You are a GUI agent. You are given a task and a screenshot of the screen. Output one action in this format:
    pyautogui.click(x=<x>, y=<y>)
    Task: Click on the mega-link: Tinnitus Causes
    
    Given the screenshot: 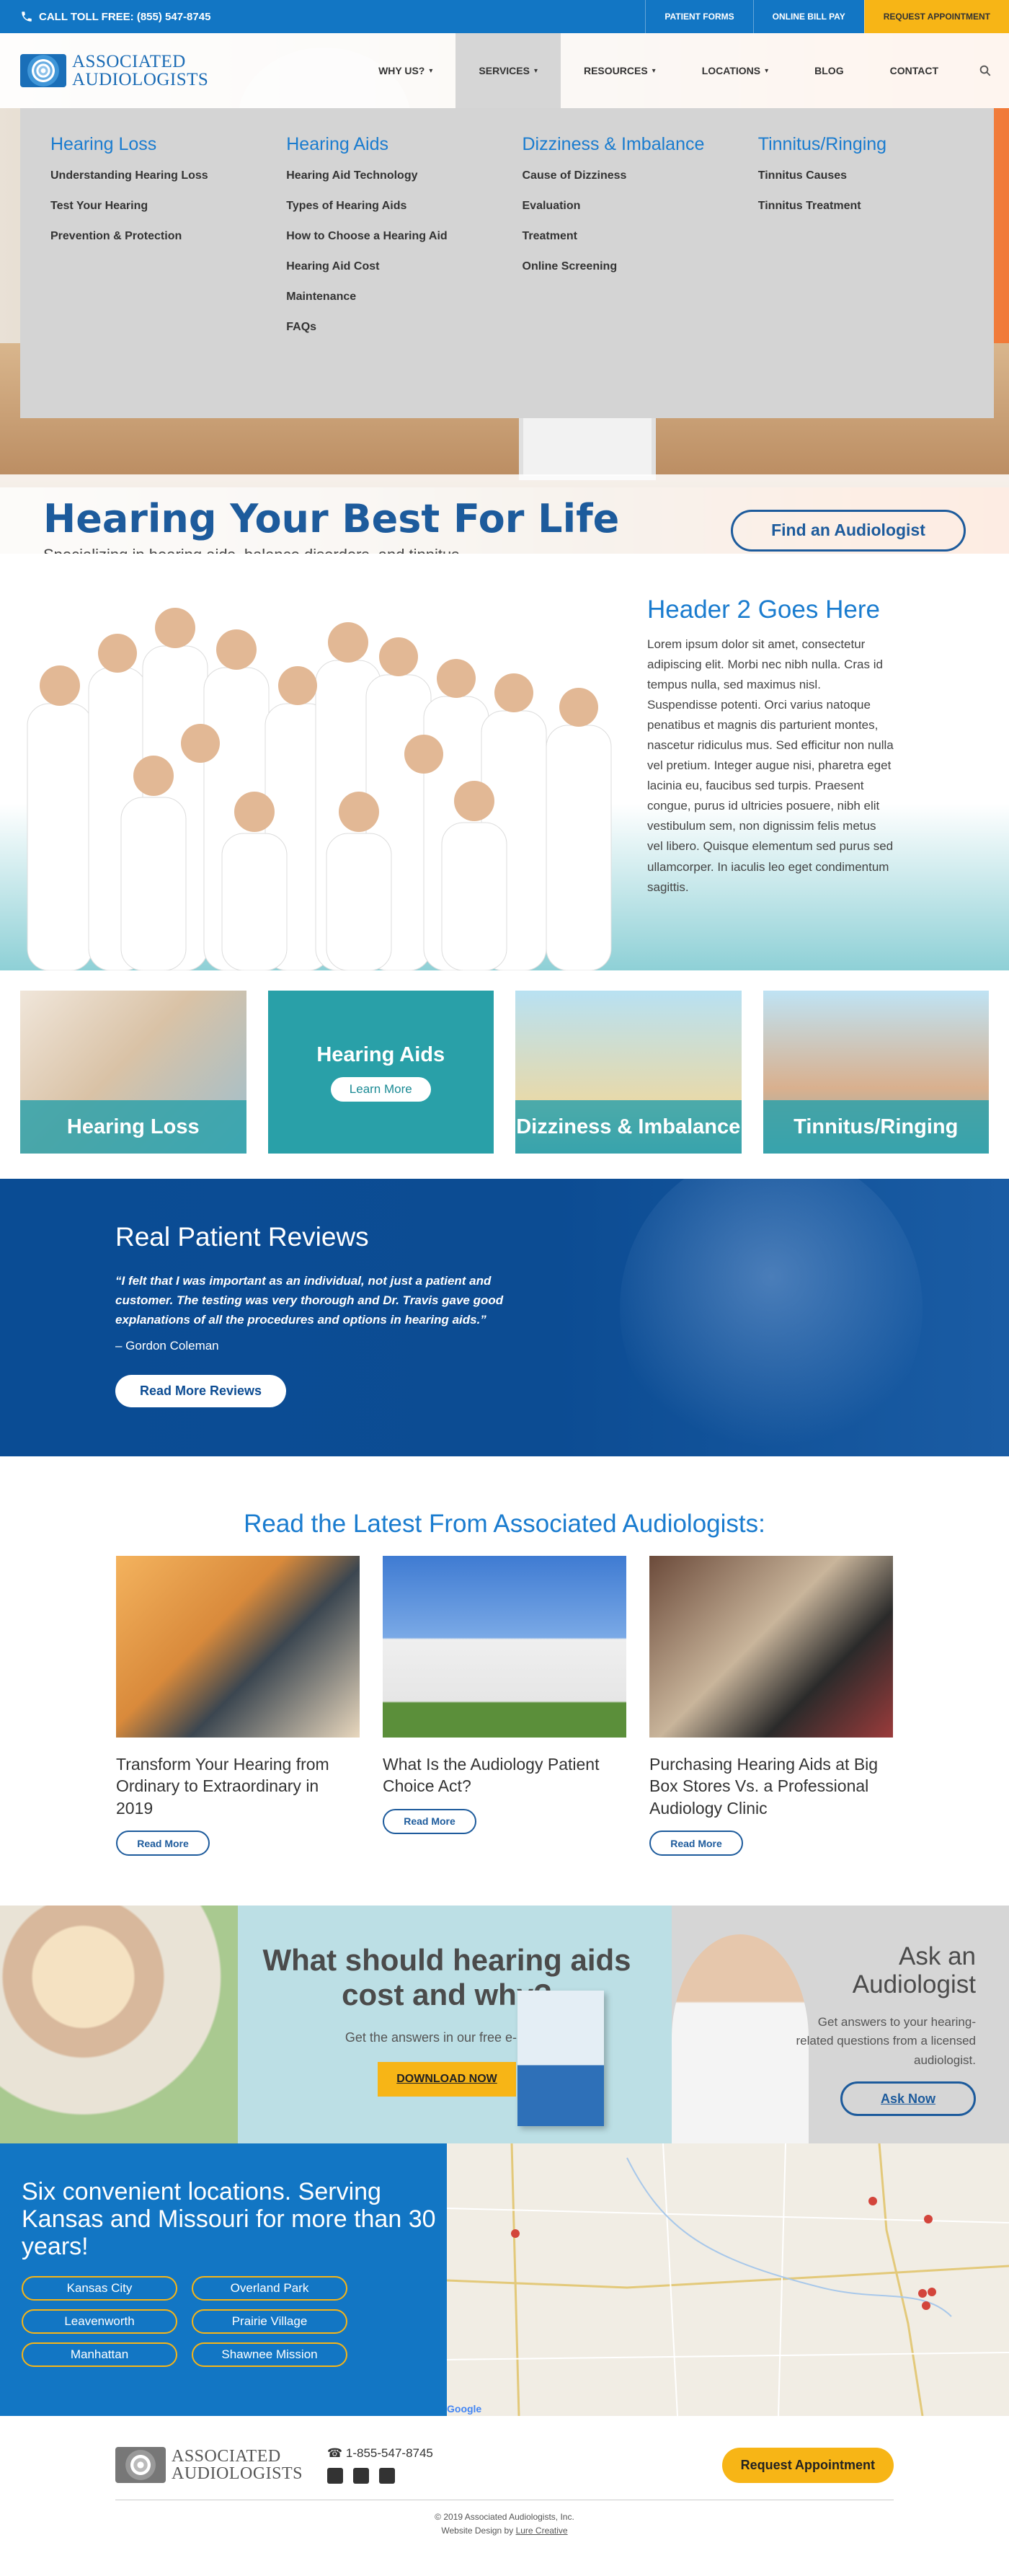 What is the action you would take?
    pyautogui.click(x=876, y=175)
    